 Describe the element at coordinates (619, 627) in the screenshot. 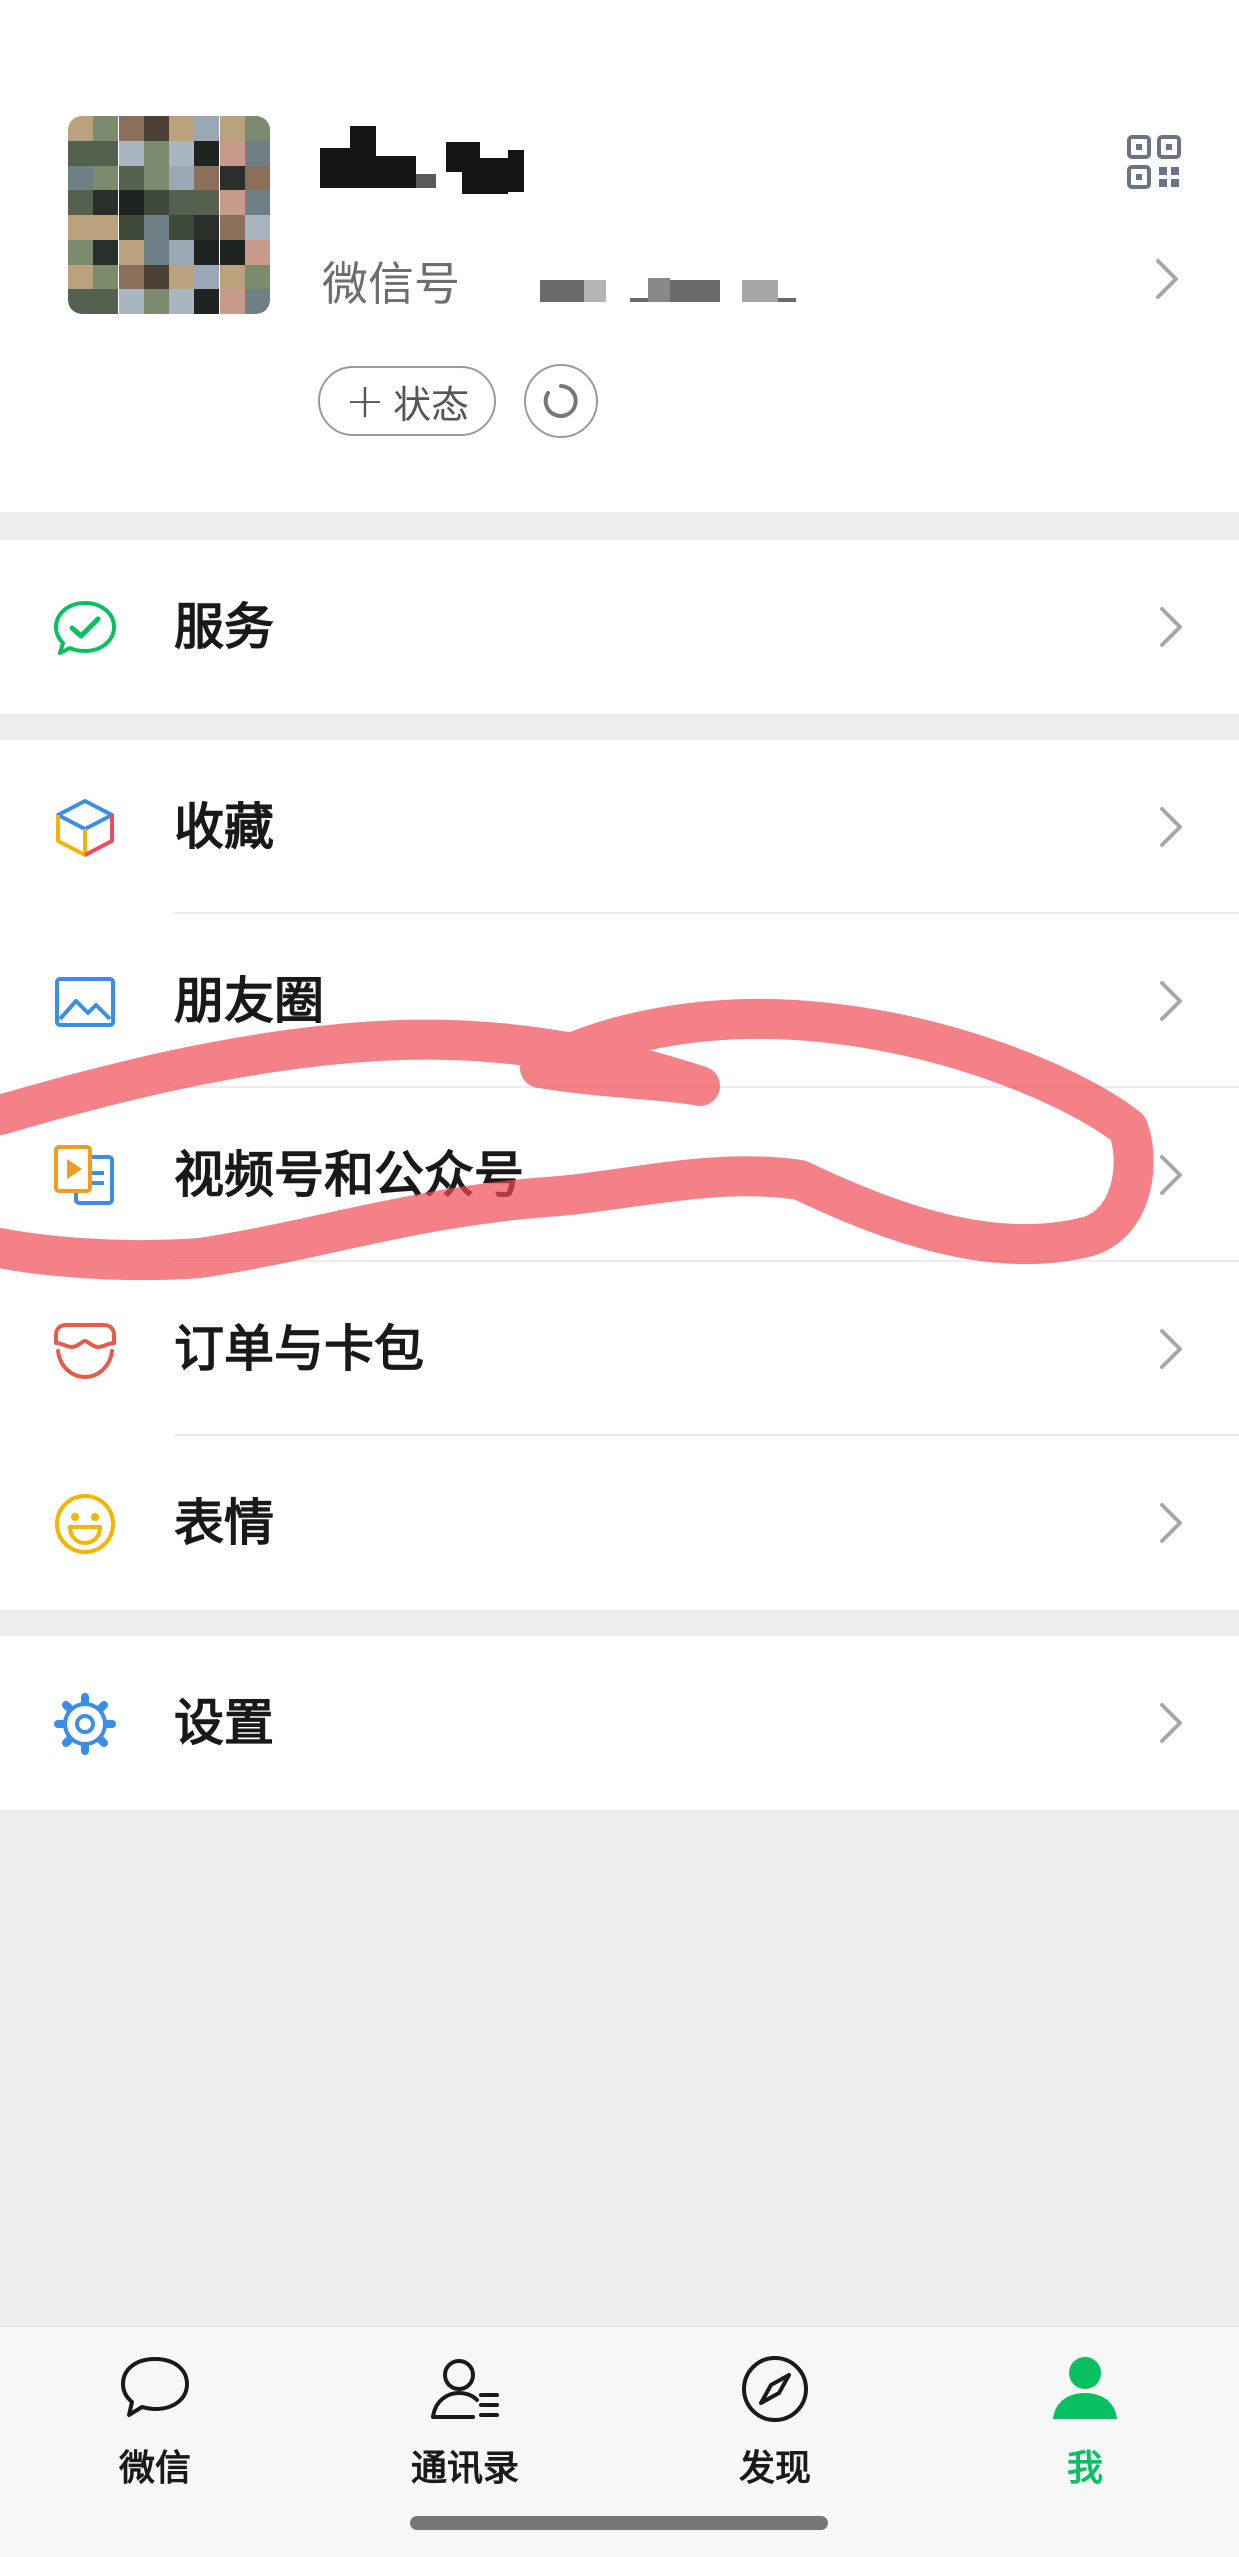

I see `menu-item-services: 服务` at that location.